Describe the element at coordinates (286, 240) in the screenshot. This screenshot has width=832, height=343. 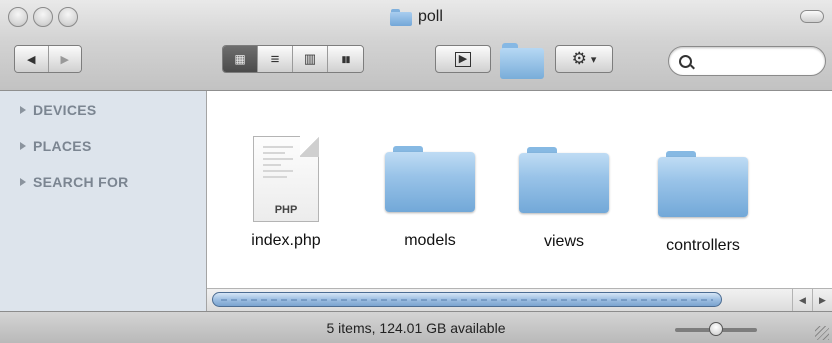
I see `file-name-label: index.php` at that location.